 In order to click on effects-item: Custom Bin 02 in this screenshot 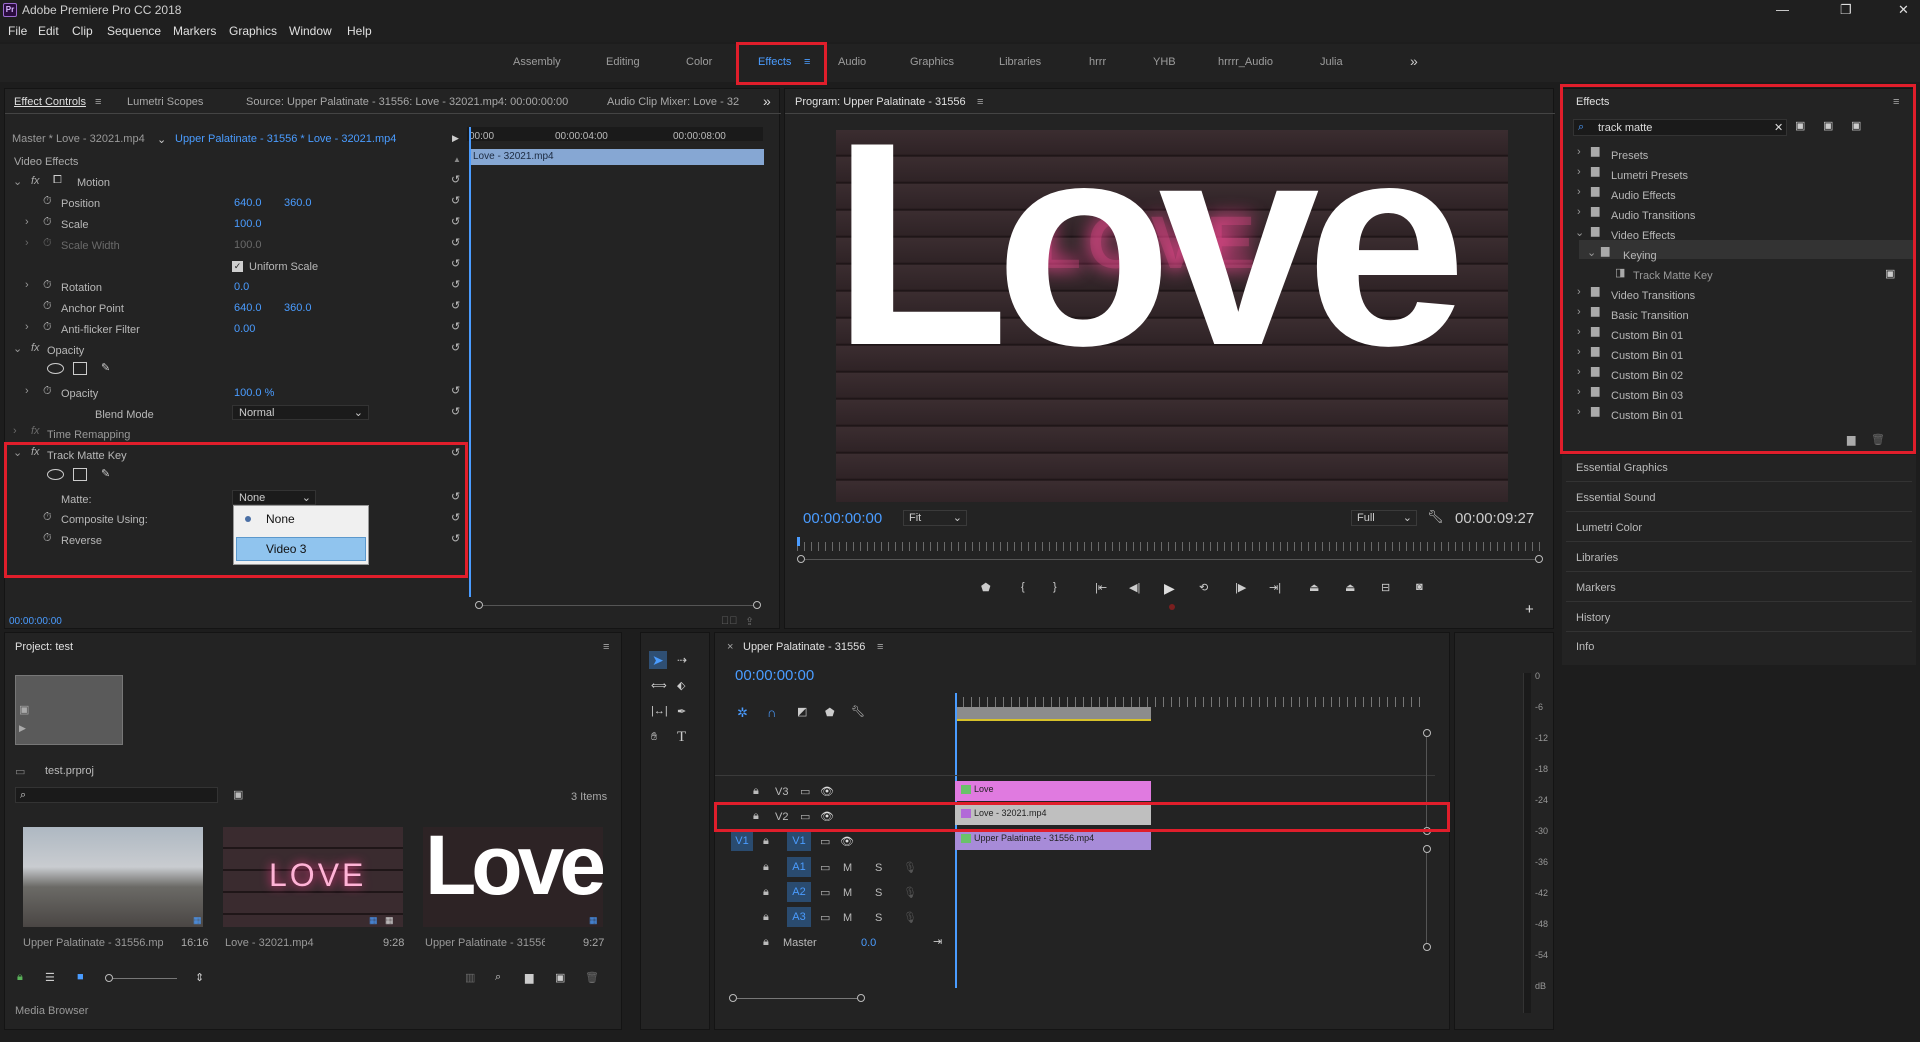, I will do `click(1647, 376)`.